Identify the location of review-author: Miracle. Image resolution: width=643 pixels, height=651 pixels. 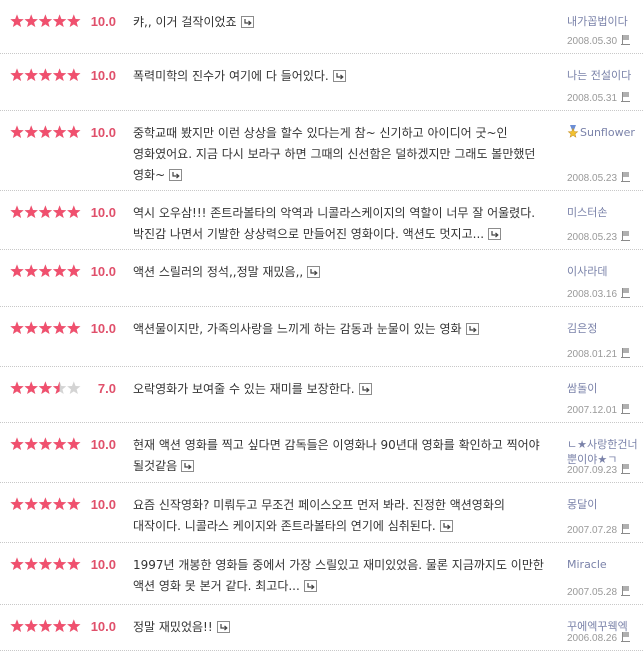
(605, 564).